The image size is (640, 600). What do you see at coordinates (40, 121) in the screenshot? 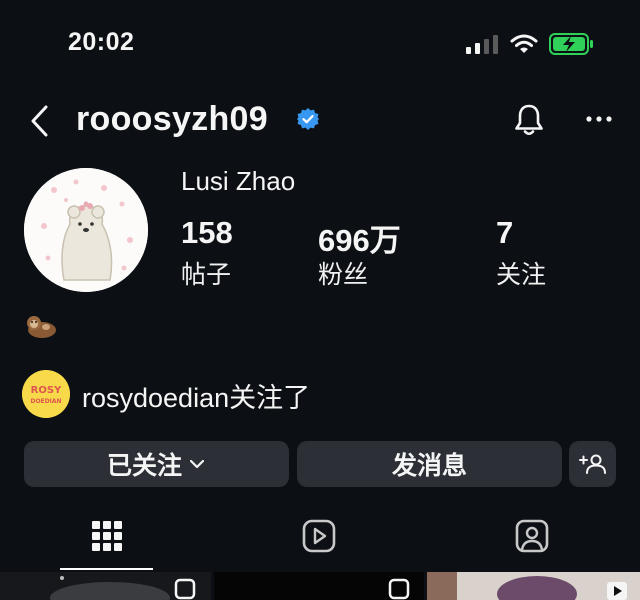
I see `back-arrow-icon` at bounding box center [40, 121].